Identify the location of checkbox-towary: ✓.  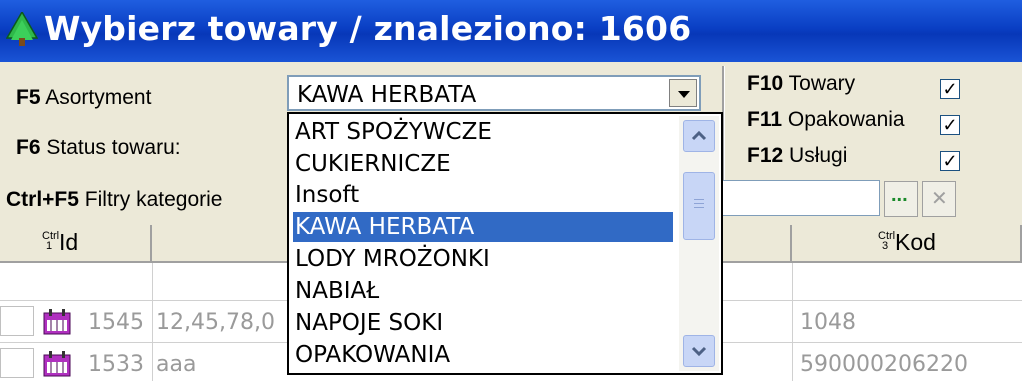
(950, 89).